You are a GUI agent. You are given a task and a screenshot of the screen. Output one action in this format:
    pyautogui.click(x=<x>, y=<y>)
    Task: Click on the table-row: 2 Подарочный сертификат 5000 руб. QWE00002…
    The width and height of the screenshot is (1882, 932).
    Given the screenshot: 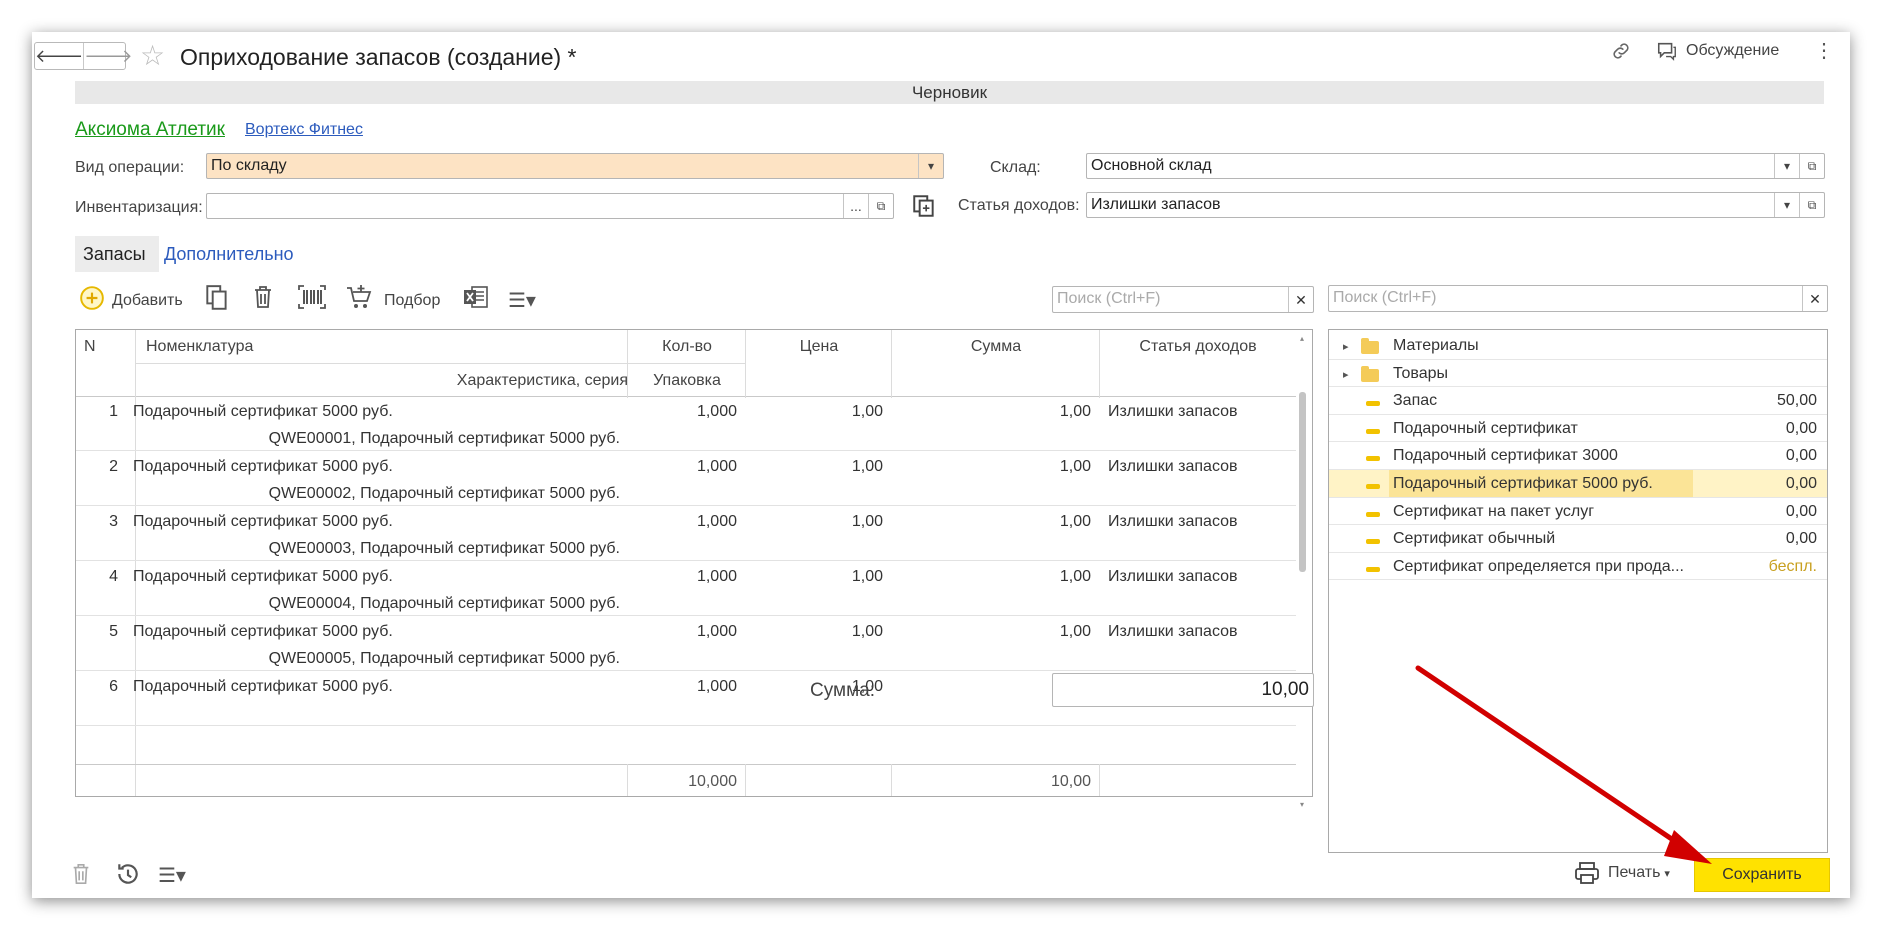 What is the action you would take?
    pyautogui.click(x=686, y=478)
    